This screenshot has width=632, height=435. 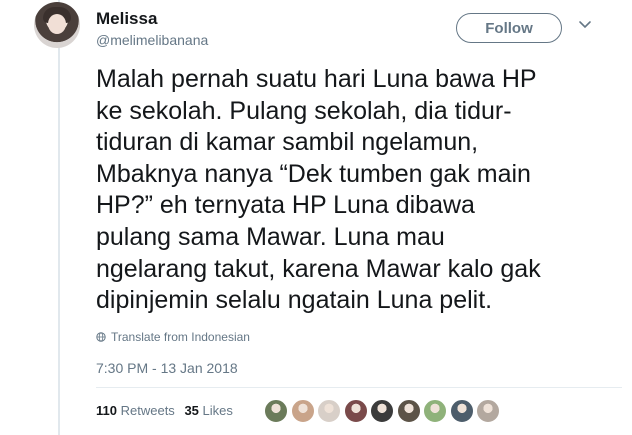 I want to click on tweet-timestamp: 7:30 PM - 13 Jan 2018, so click(x=167, y=368).